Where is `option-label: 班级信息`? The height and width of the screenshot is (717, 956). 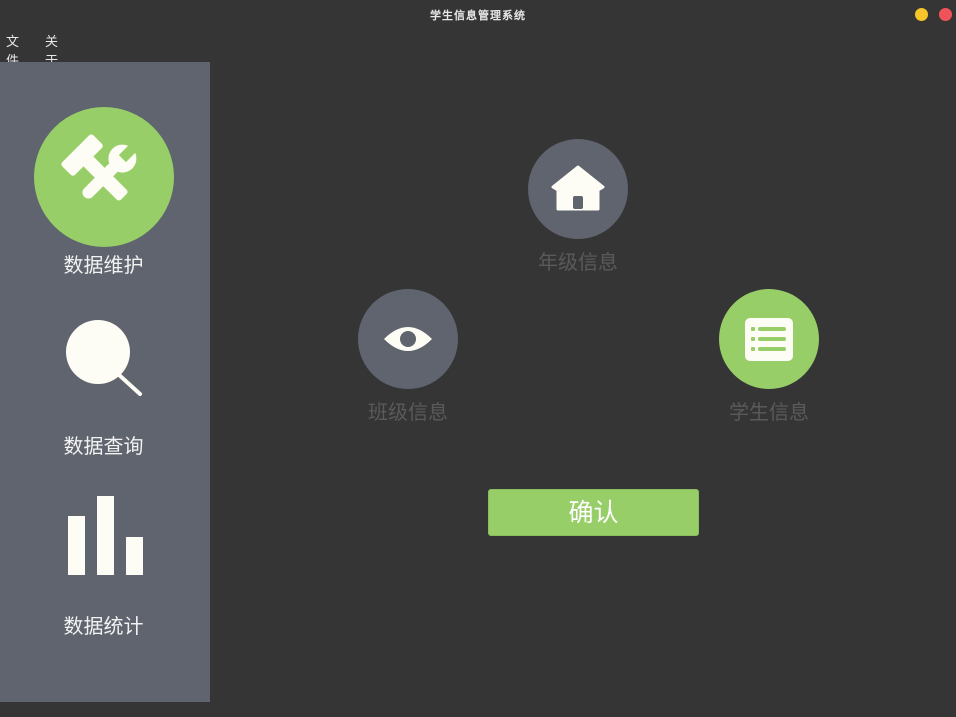 option-label: 班级信息 is located at coordinates (408, 412).